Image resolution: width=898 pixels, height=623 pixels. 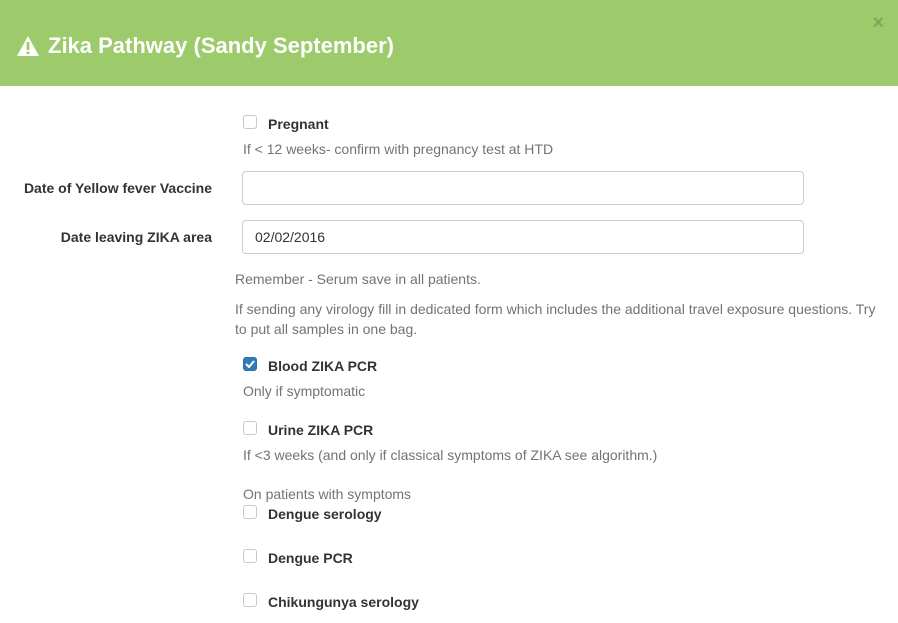 I want to click on modal-title: Zika Pathway (Sandy September), so click(x=205, y=46).